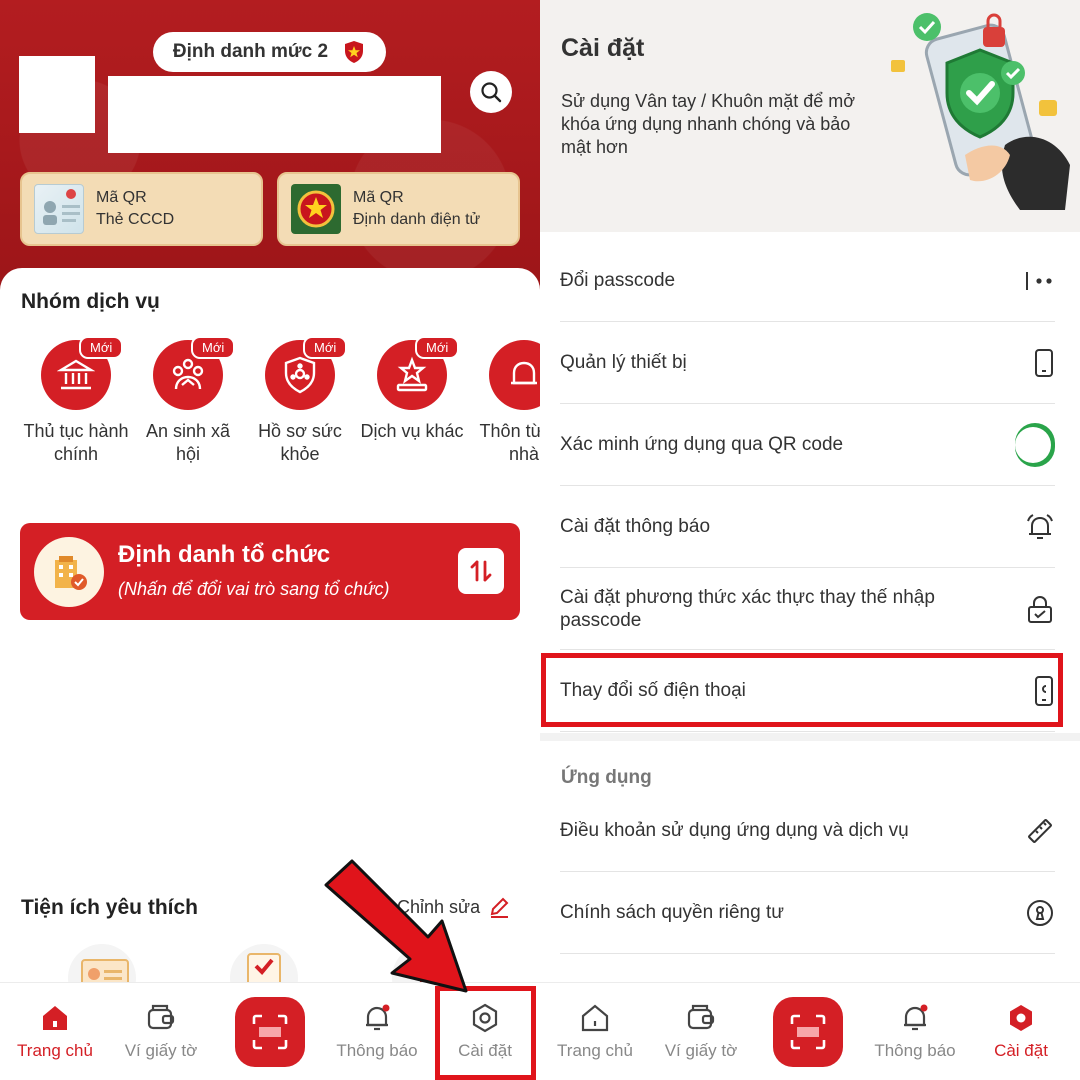 The height and width of the screenshot is (1080, 1080). Describe the element at coordinates (76, 442) in the screenshot. I see `service-label: Thủ tục hành chính` at that location.